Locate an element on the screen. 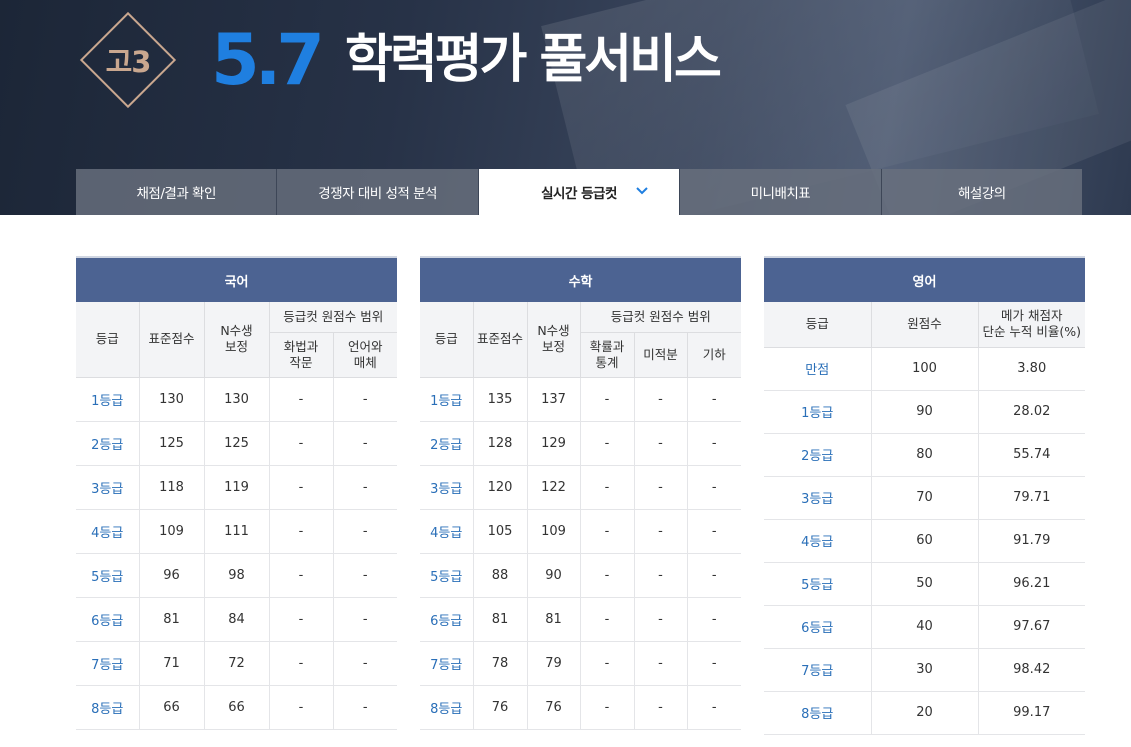 Image resolution: width=1131 pixels, height=747 pixels. raw-score-cell: 70 is located at coordinates (925, 498).